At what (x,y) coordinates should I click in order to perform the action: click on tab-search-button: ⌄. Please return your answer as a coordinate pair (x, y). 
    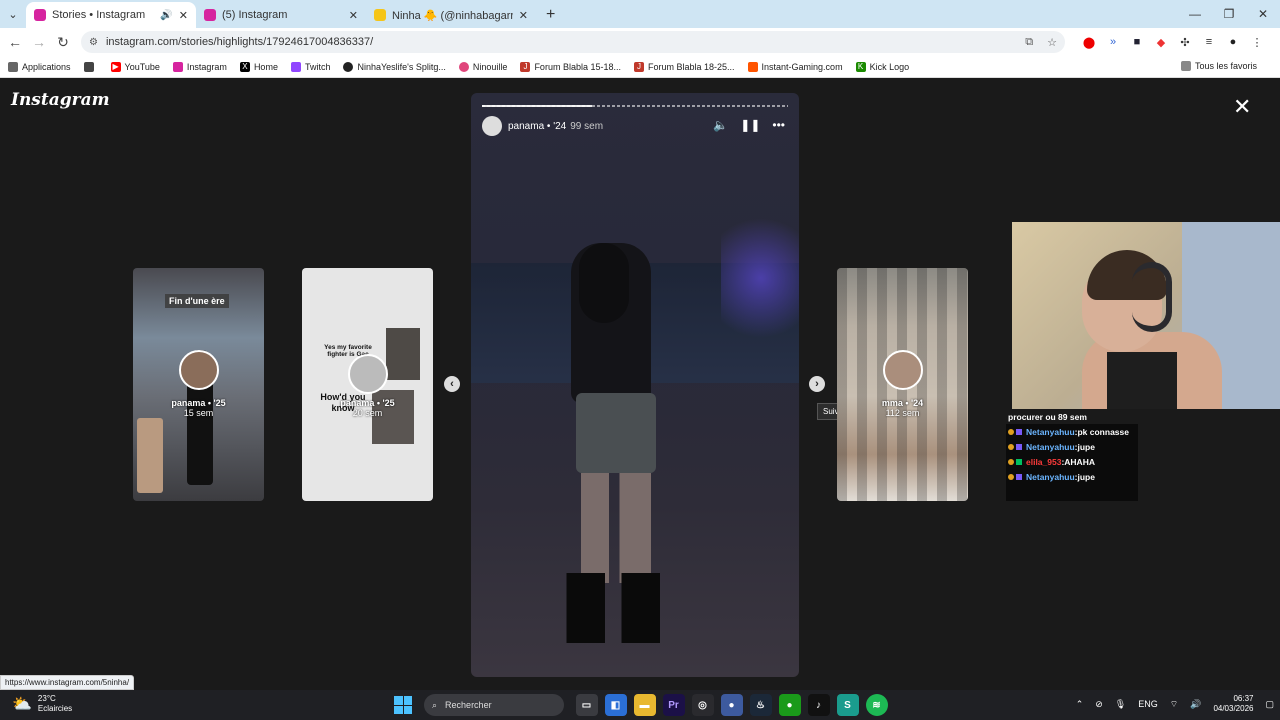
    Looking at the image, I should click on (13, 14).